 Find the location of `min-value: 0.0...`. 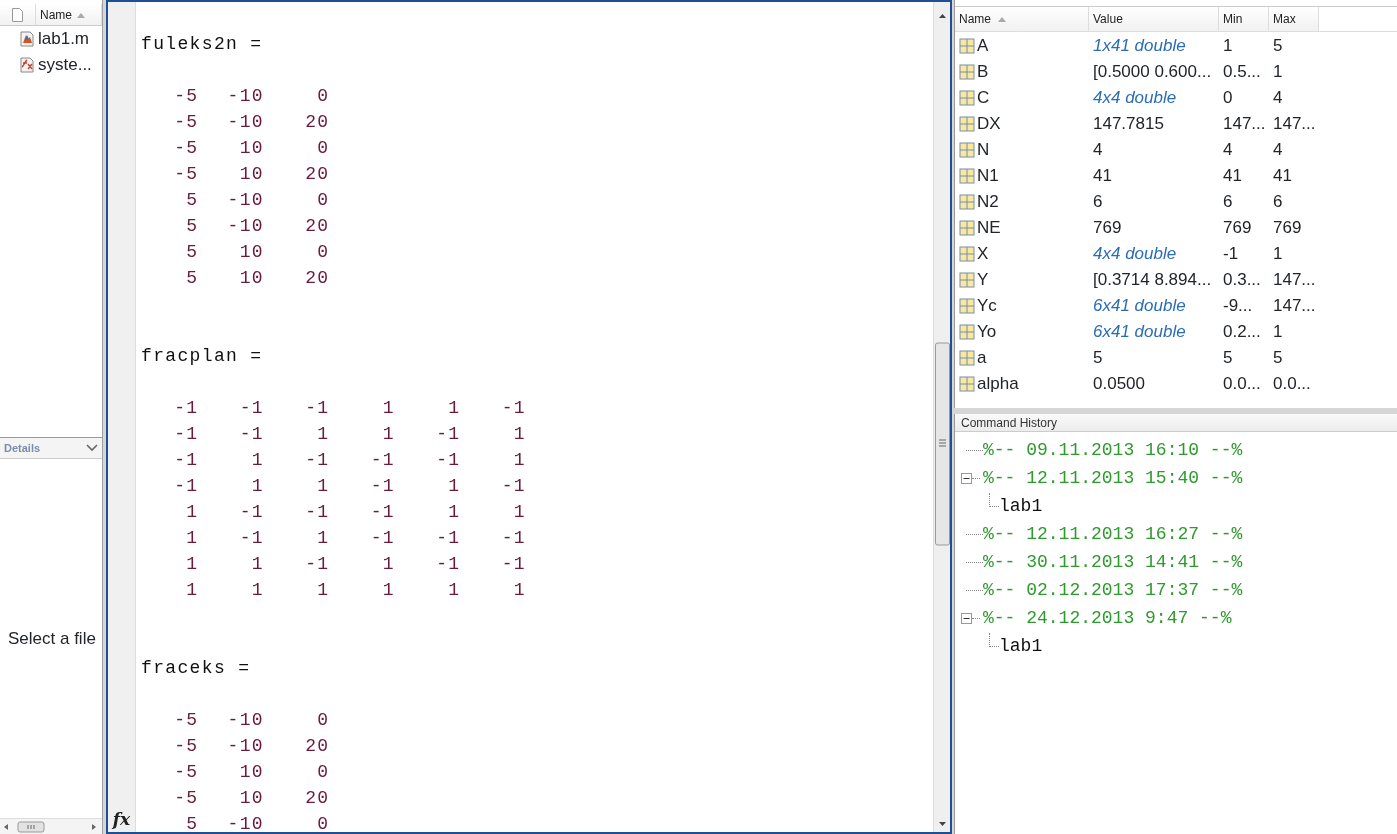

min-value: 0.0... is located at coordinates (1242, 384).